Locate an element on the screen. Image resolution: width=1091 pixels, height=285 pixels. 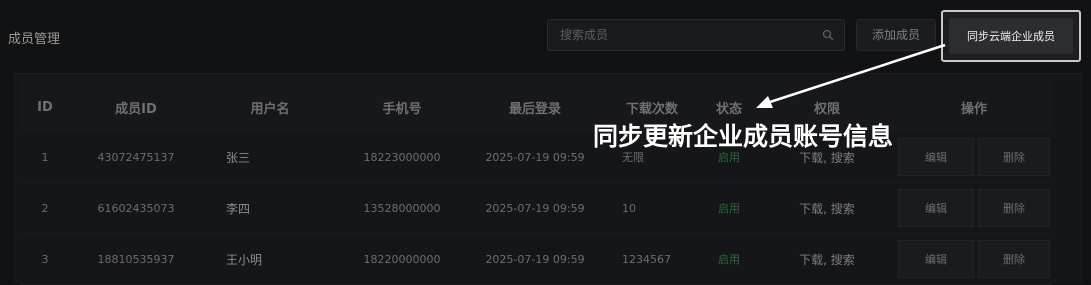
annotation-text: 同步更新企业成员账号信息 is located at coordinates (743, 136).